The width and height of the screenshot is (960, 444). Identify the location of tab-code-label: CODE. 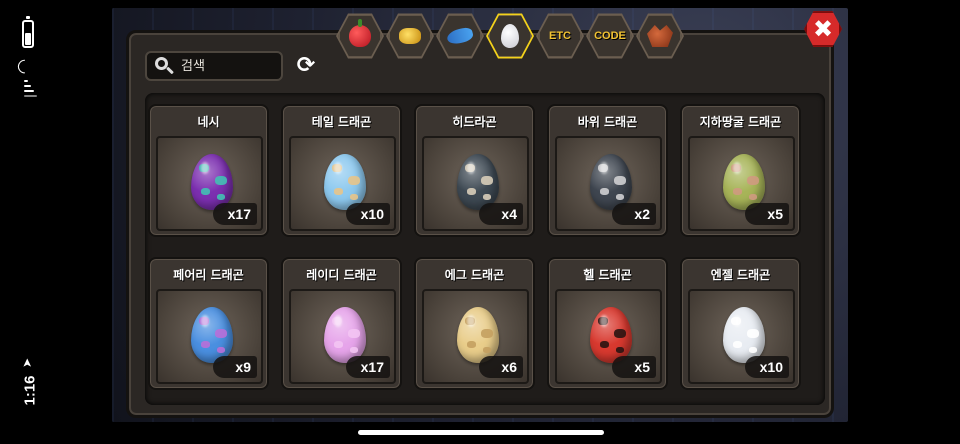
(610, 36).